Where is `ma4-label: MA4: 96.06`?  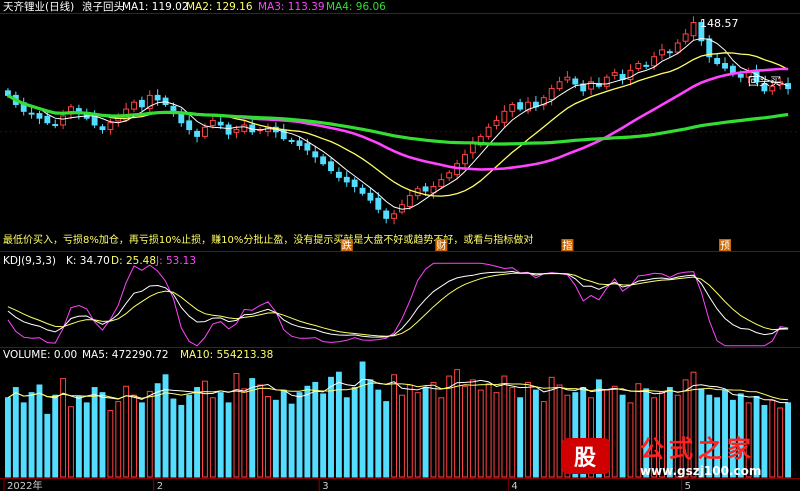
ma4-label: MA4: 96.06 is located at coordinates (356, 7).